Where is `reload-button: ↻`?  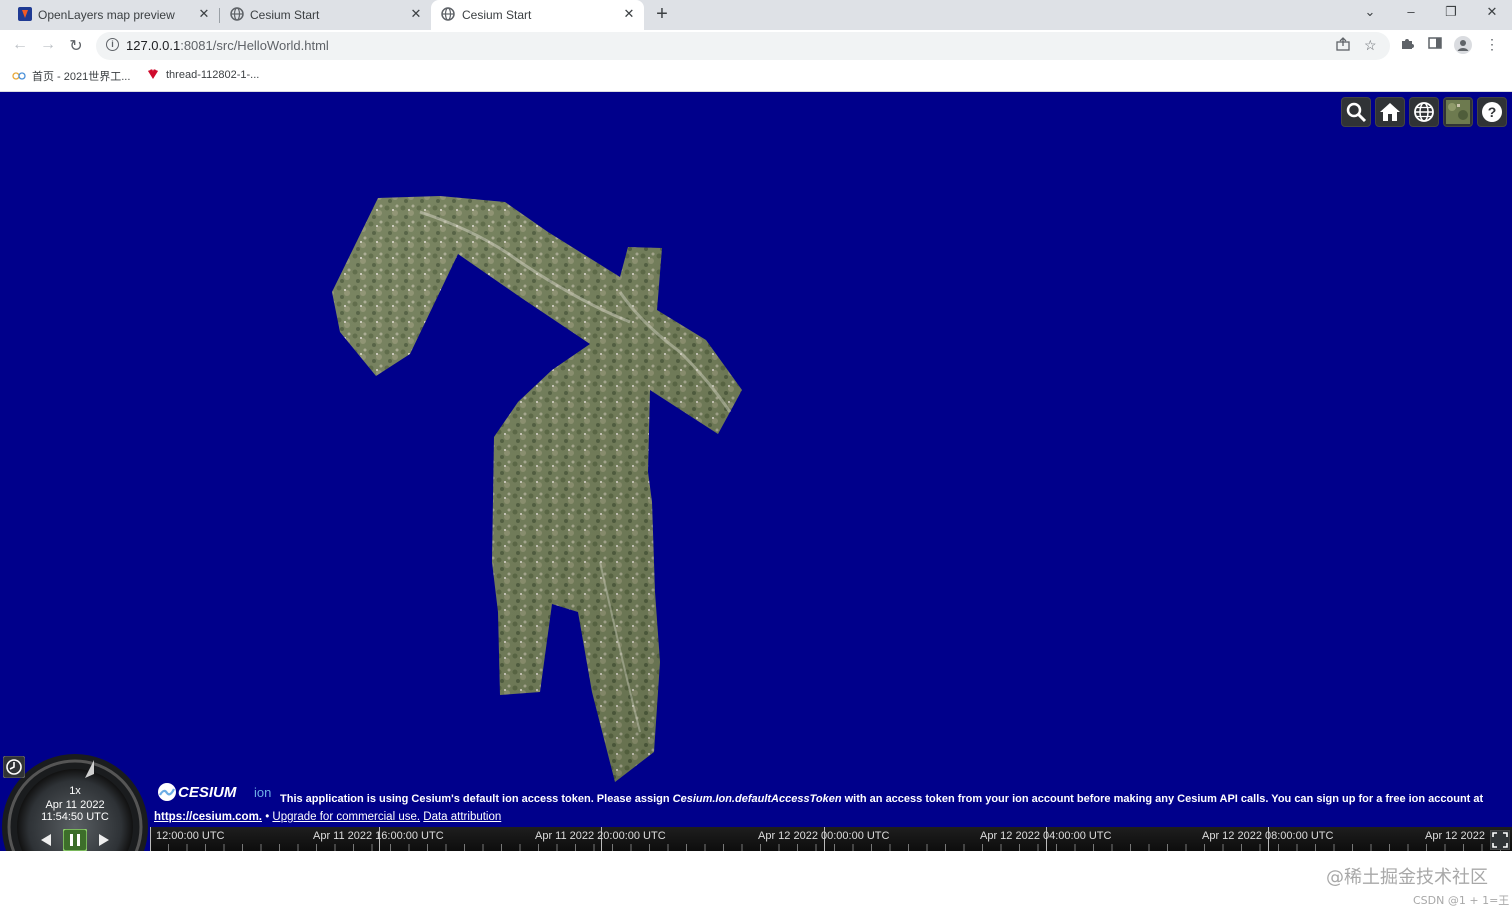 reload-button: ↻ is located at coordinates (76, 46).